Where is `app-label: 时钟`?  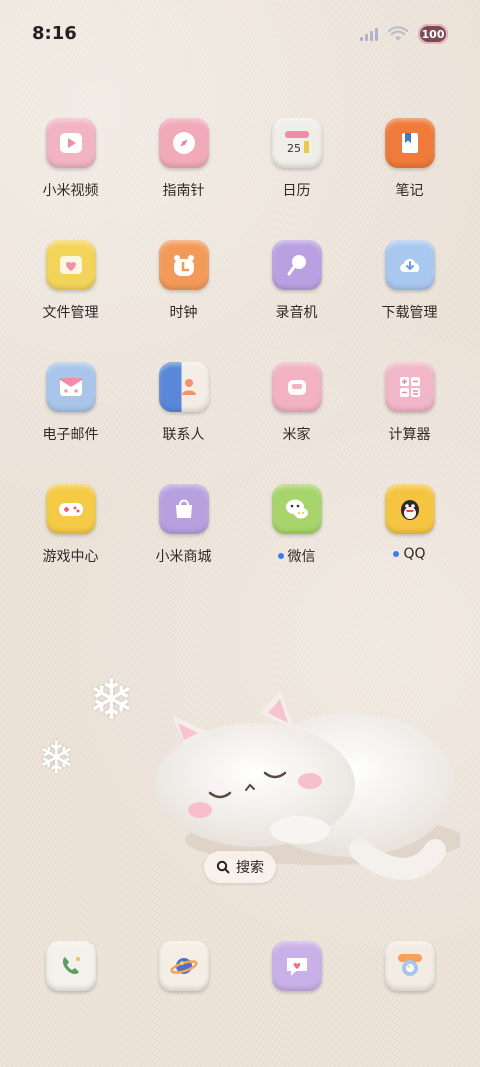 app-label: 时钟 is located at coordinates (183, 313).